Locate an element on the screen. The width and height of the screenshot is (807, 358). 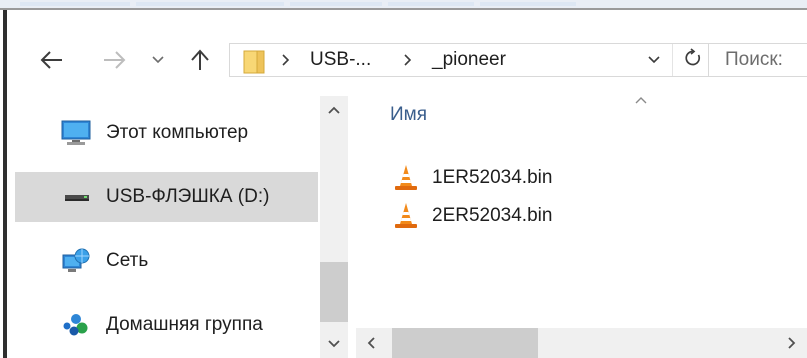
refresh-button is located at coordinates (692, 60).